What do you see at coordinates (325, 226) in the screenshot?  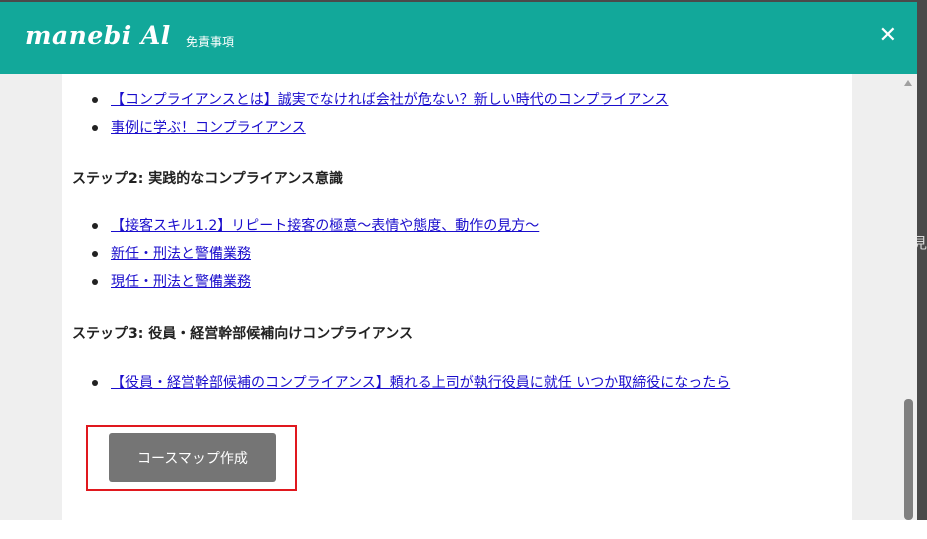 I see `course-link: 【接客スキル1.2】リピート接客の極意～表情や態度、動作の見方～` at bounding box center [325, 226].